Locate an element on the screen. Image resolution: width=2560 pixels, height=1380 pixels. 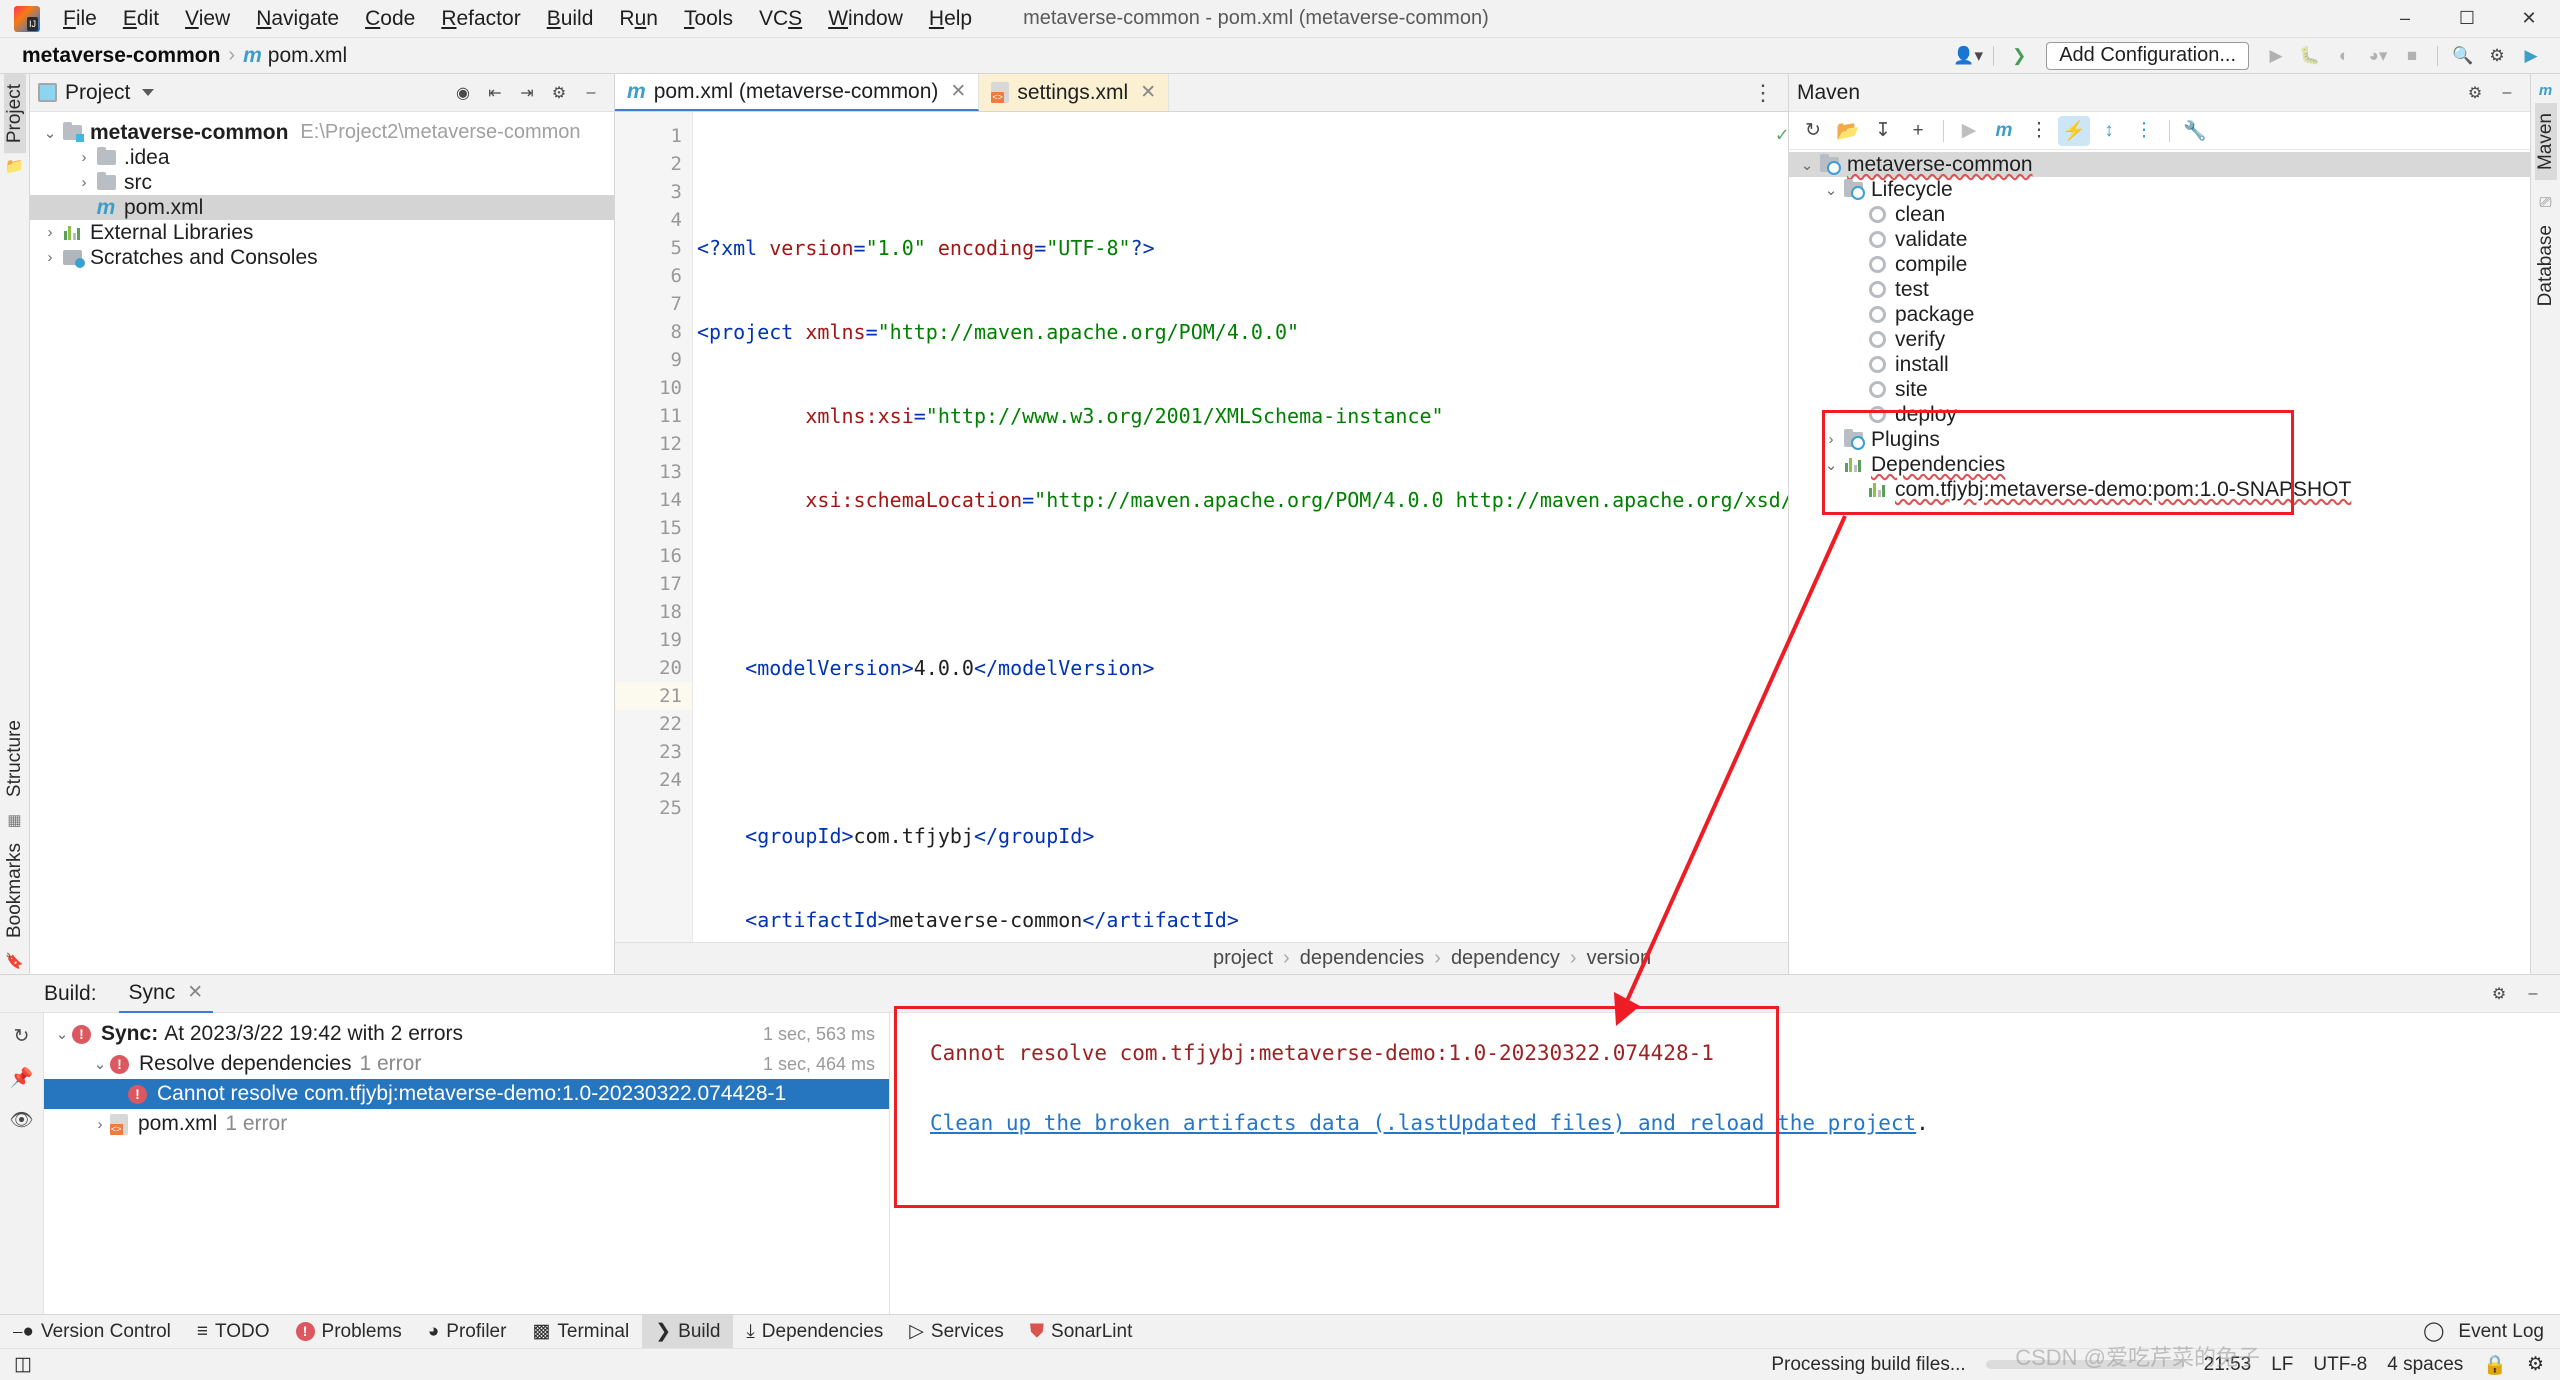
profile-icon: ◕▾ is located at coordinates (2378, 56).